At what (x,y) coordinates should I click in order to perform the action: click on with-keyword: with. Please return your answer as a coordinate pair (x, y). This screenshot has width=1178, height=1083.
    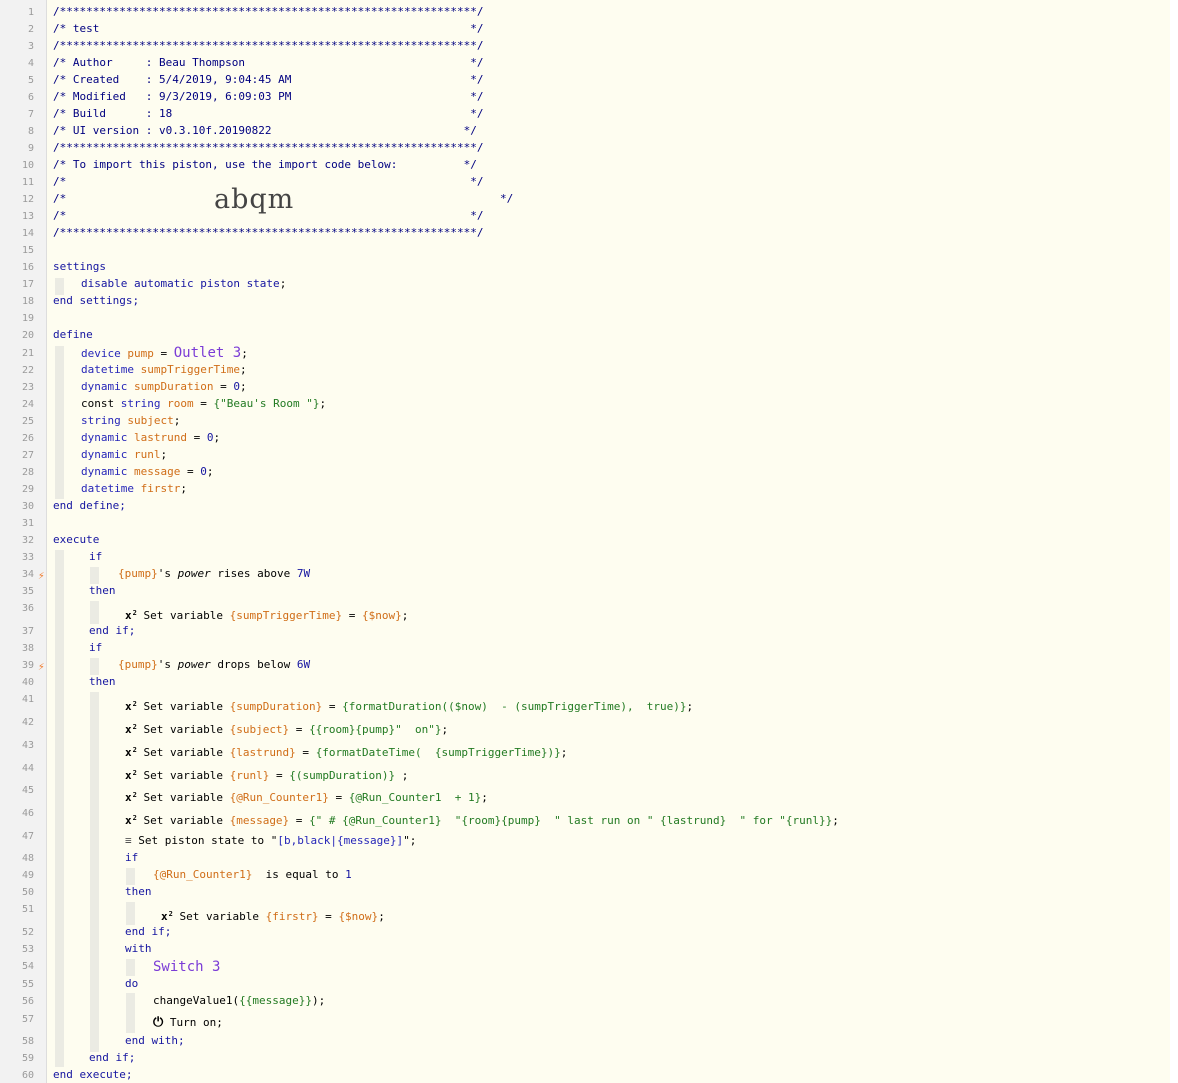
    Looking at the image, I should click on (138, 949).